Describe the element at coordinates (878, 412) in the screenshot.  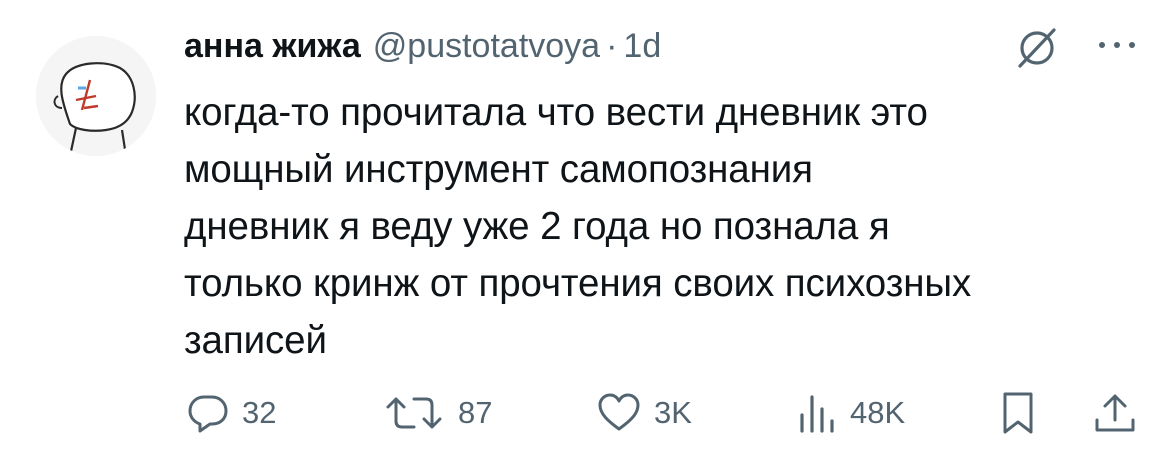
I see `views-count: 48K` at that location.